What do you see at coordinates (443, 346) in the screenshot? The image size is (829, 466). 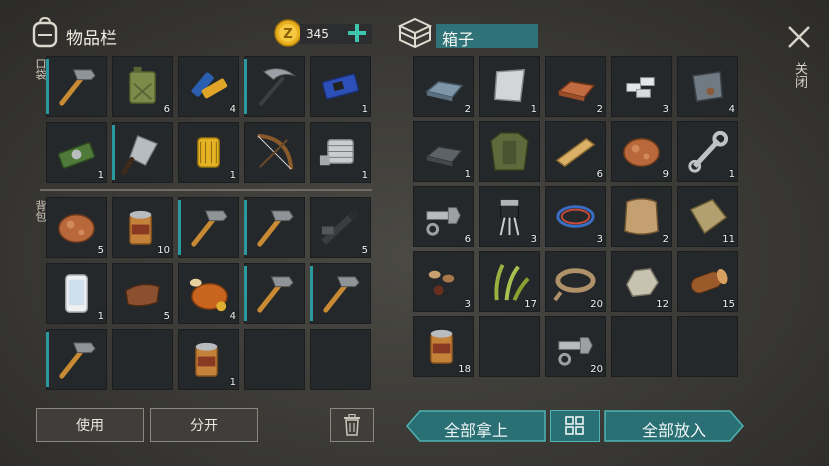 I see `chest-slot: 18` at bounding box center [443, 346].